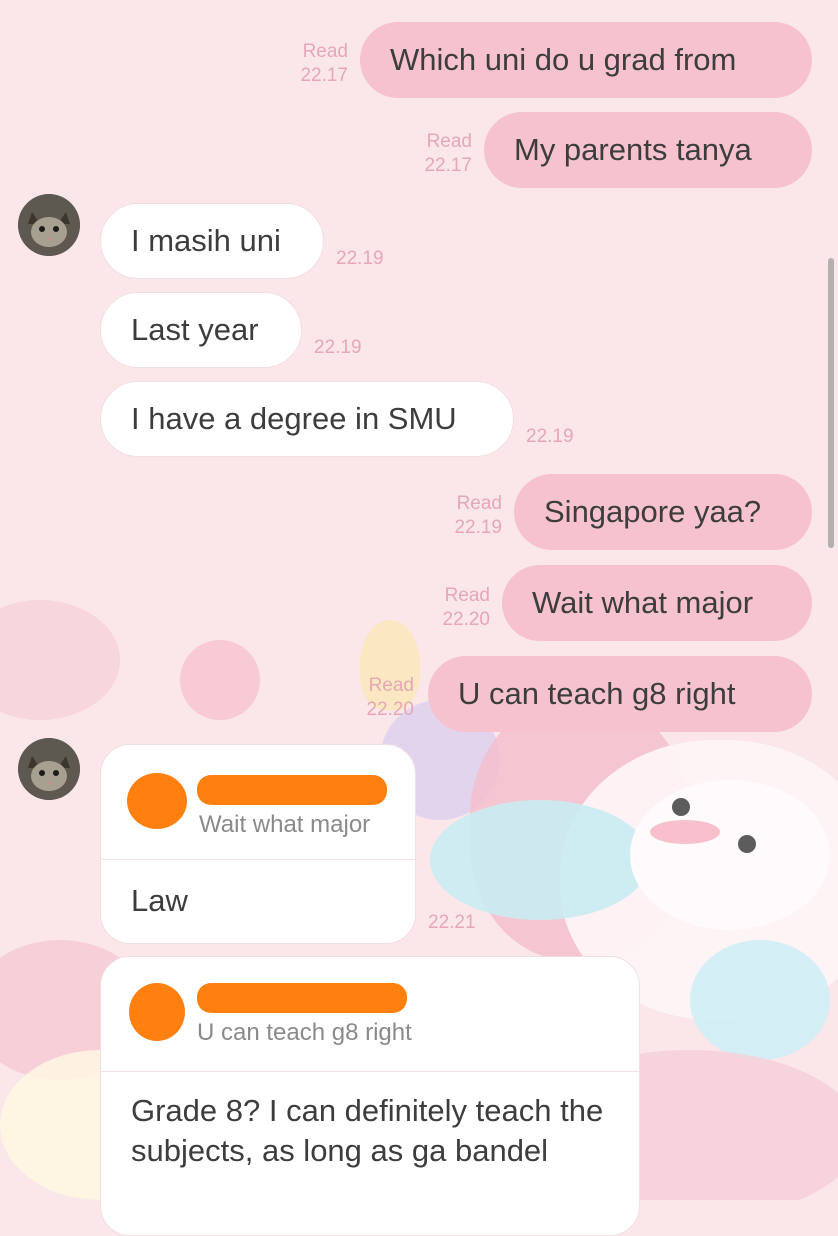 This screenshot has height=1236, width=838. I want to click on quoted-text: U can teach g8 right, so click(304, 1032).